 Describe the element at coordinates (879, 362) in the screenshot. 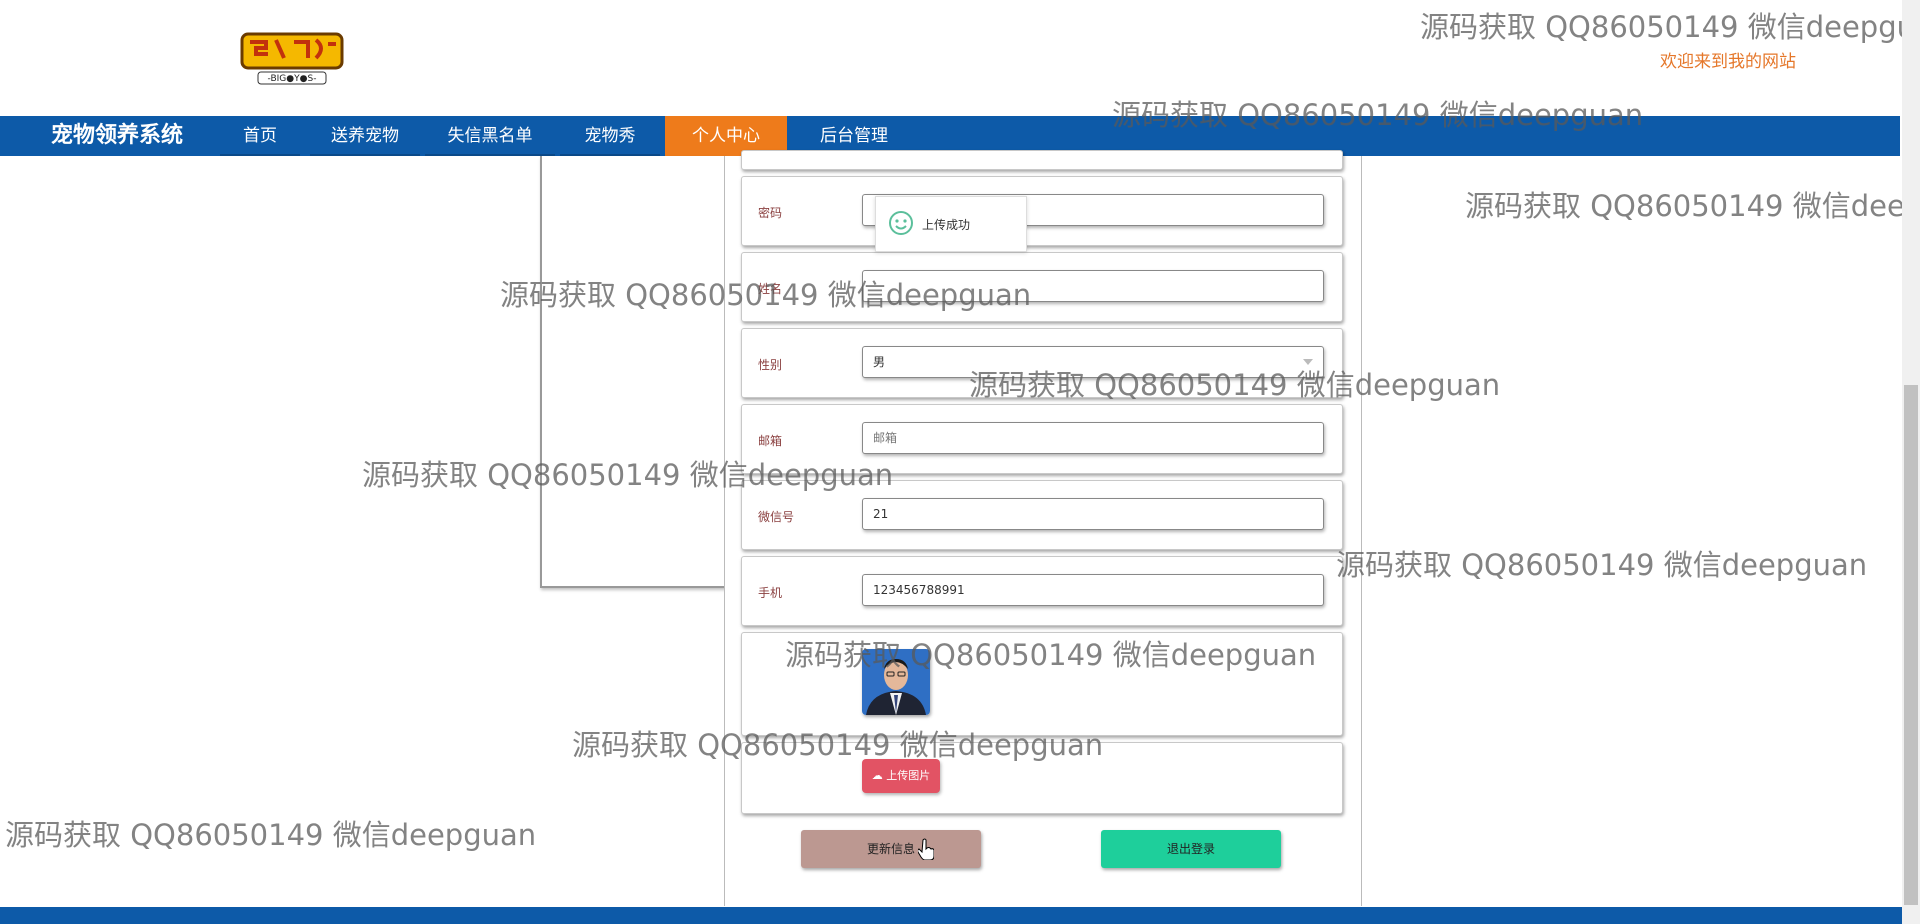

I see `gender-value: 男` at that location.